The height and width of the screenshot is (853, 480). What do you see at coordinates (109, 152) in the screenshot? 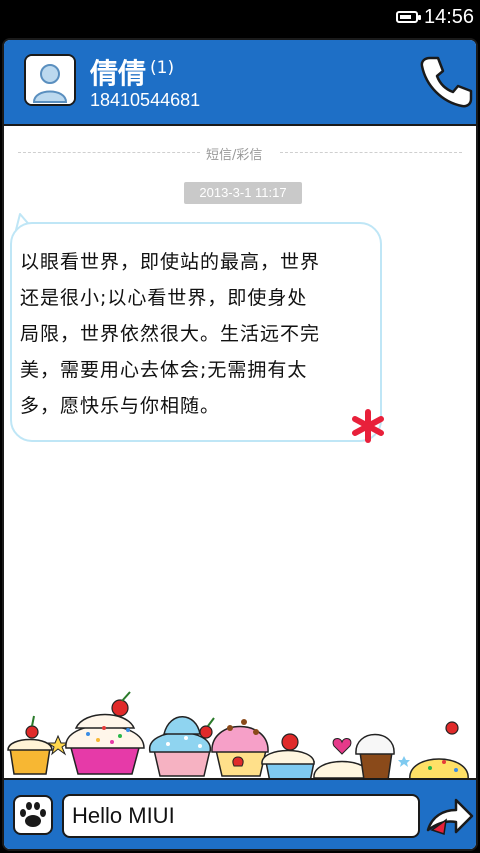
I see `divider-left` at bounding box center [109, 152].